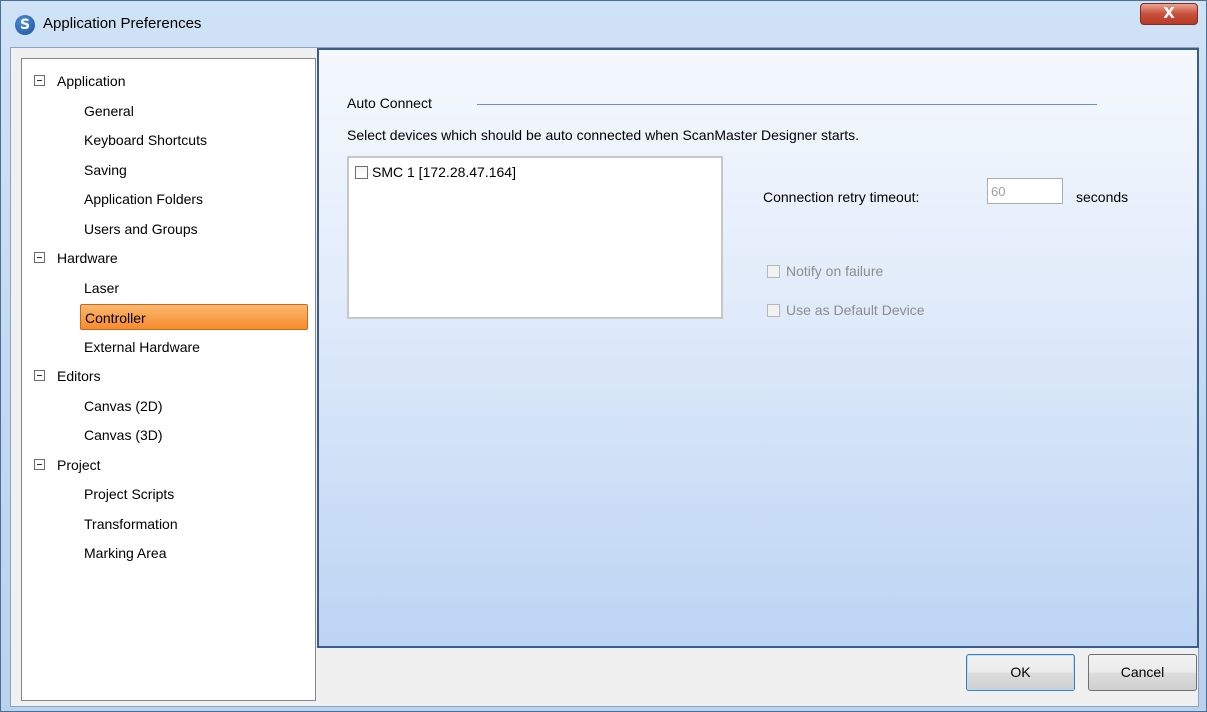 Image resolution: width=1207 pixels, height=712 pixels. What do you see at coordinates (194, 111) in the screenshot?
I see `tree-item-general: General` at bounding box center [194, 111].